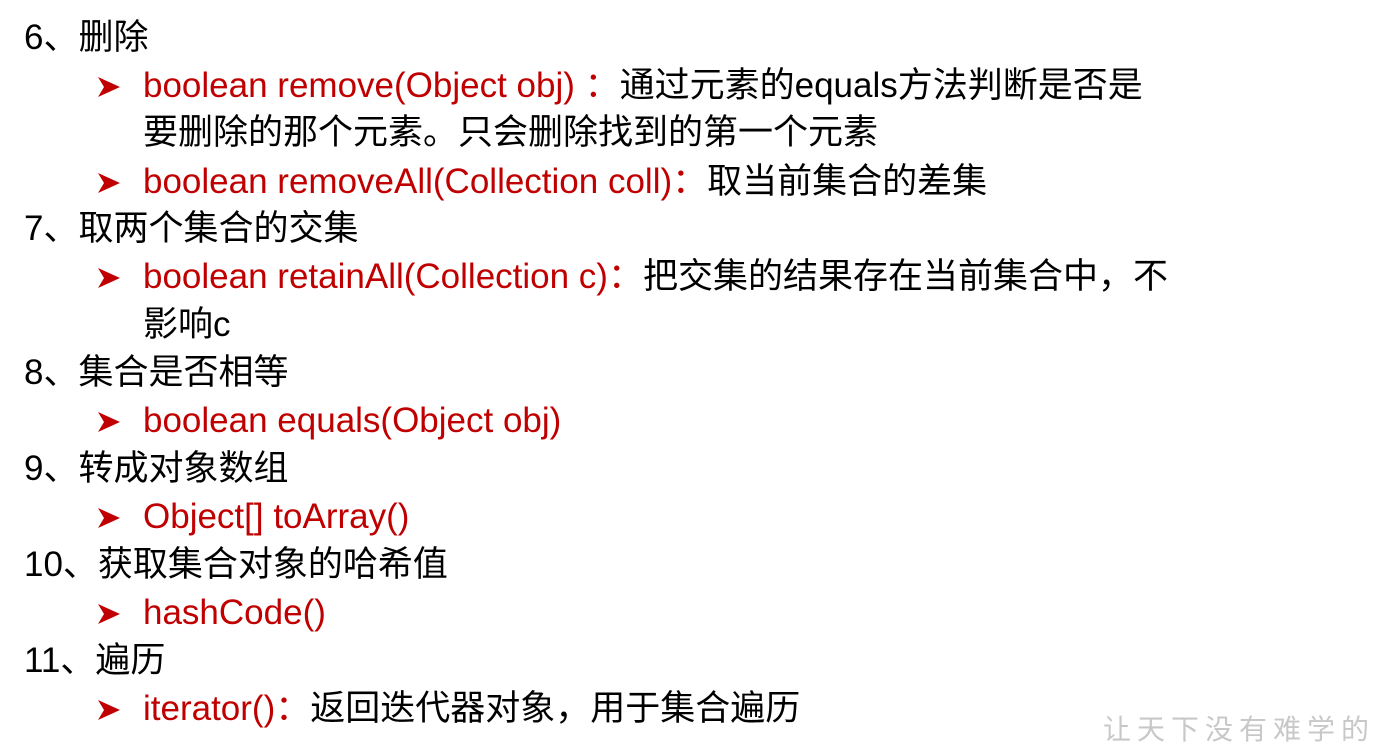 Image resolution: width=1389 pixels, height=748 pixels. What do you see at coordinates (905, 276) in the screenshot?
I see `method-description: 把交集的结果存在当前集合中，不` at bounding box center [905, 276].